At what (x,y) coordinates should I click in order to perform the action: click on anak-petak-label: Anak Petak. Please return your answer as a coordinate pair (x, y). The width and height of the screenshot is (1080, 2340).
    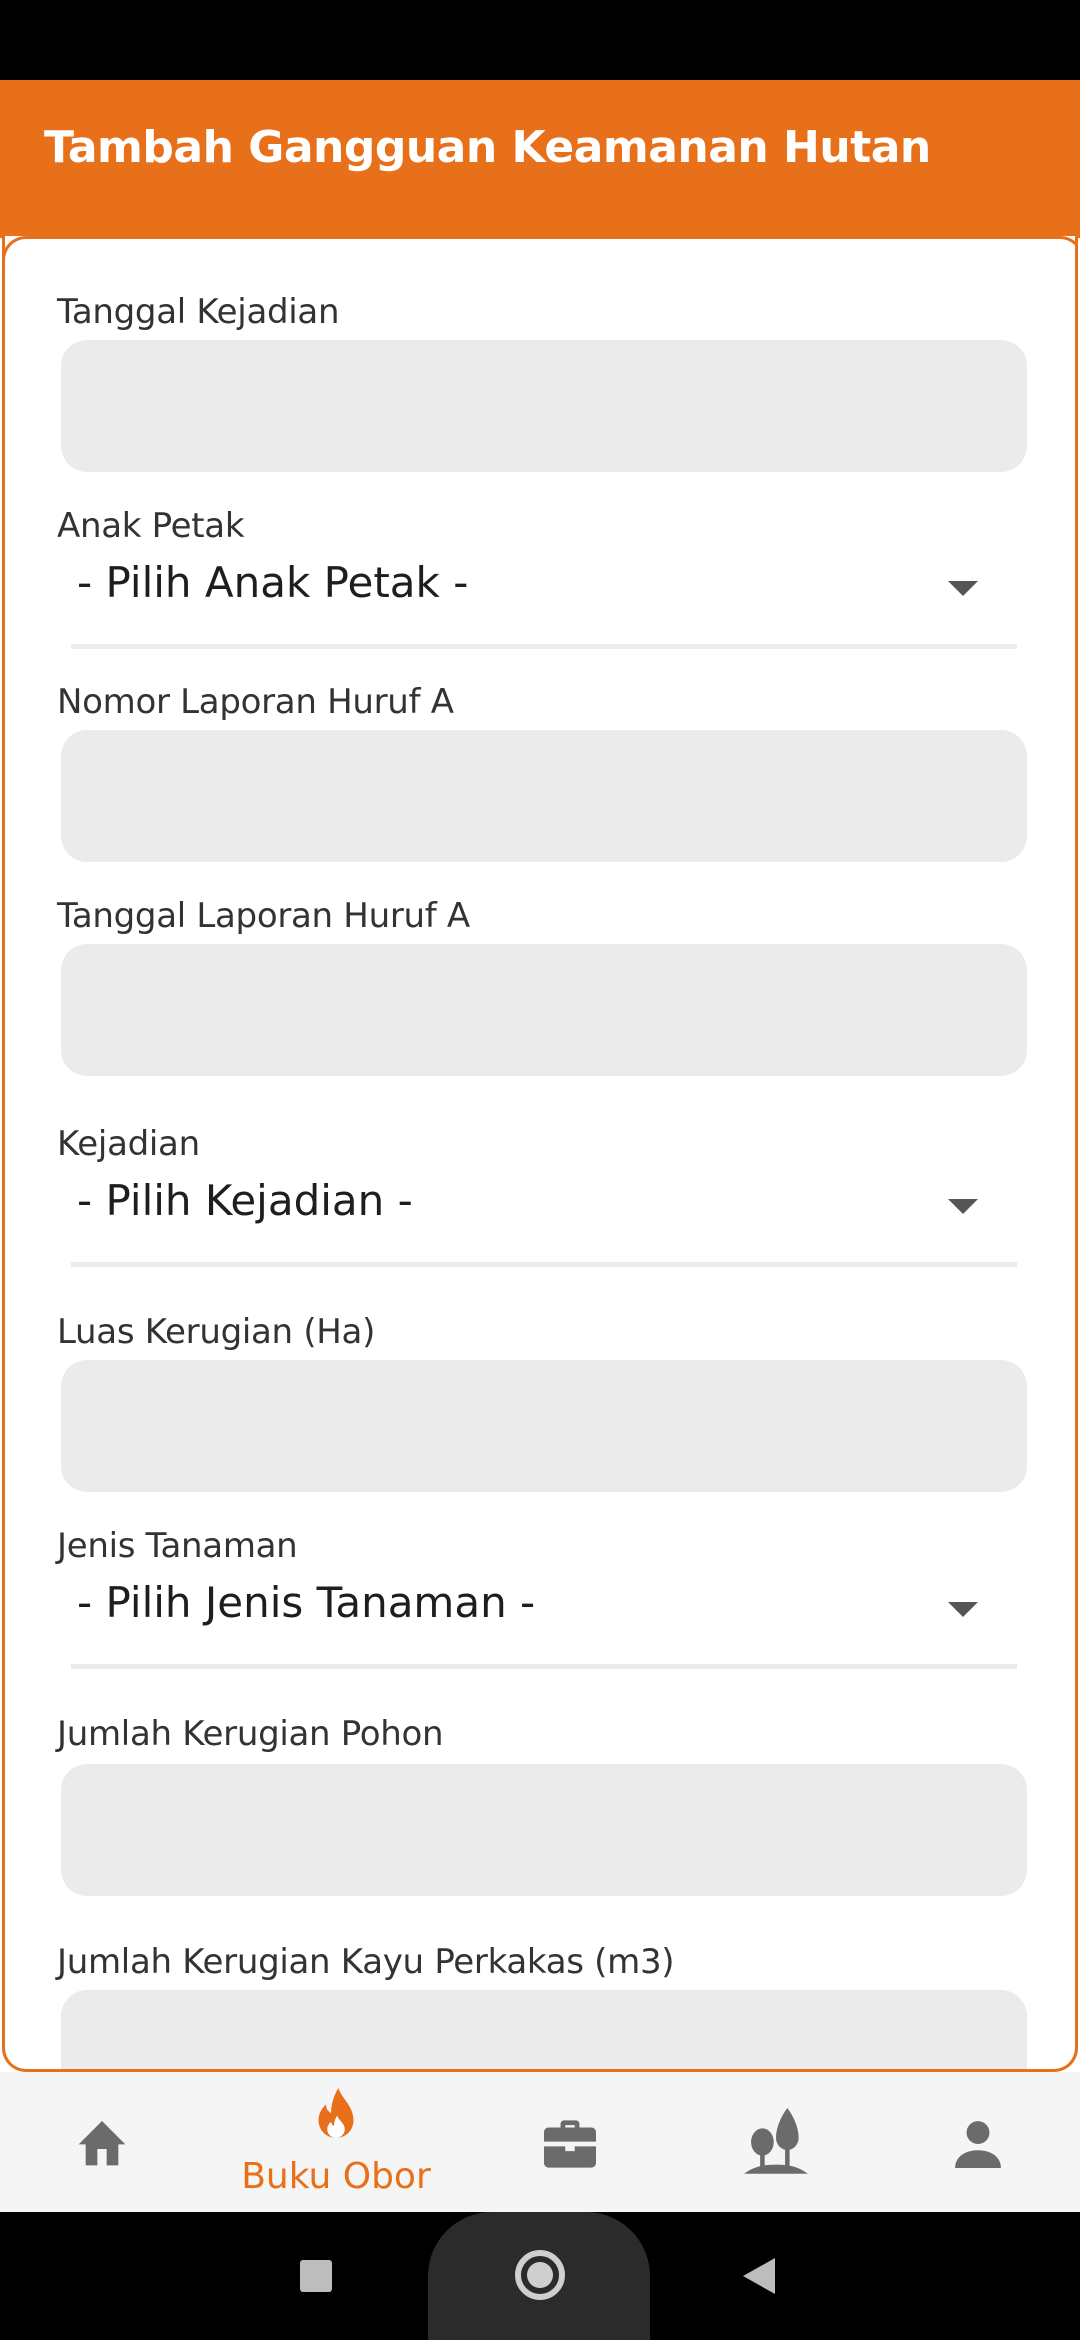
    Looking at the image, I should click on (151, 526).